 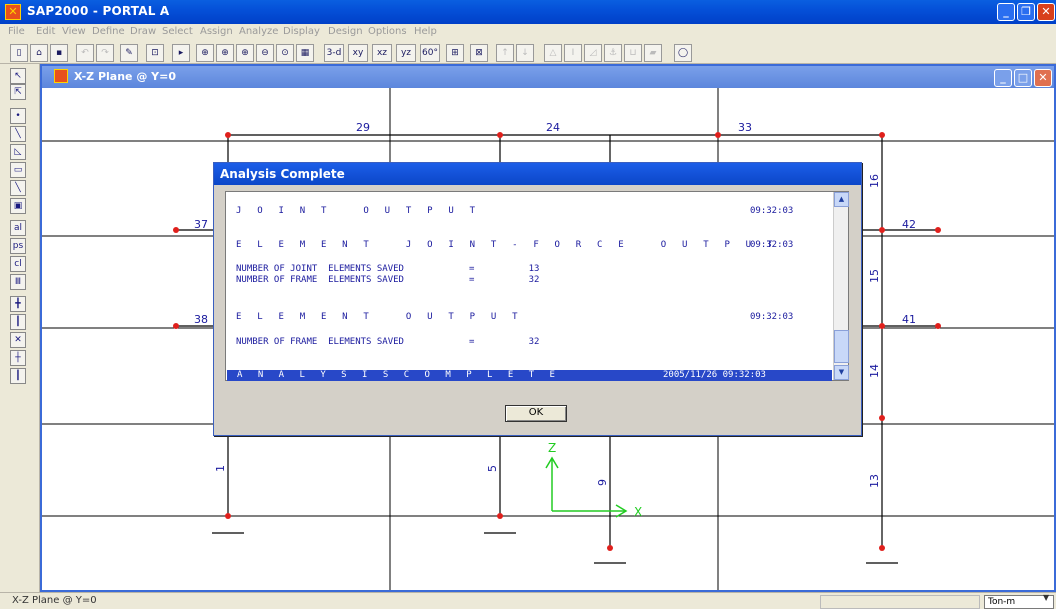 What do you see at coordinates (900, 602) in the screenshot?
I see `status-panel` at bounding box center [900, 602].